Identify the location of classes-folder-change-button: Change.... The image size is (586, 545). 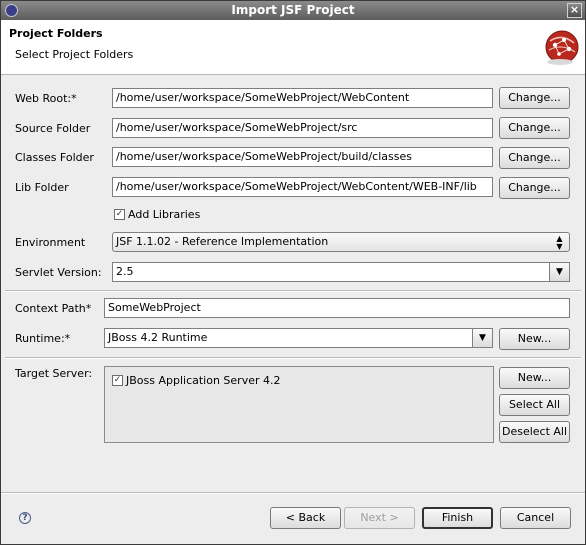
(534, 158).